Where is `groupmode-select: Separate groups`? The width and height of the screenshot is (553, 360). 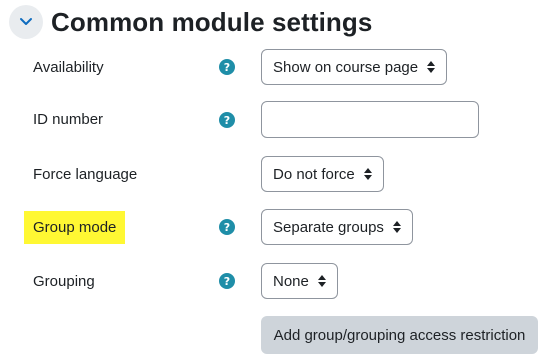 groupmode-select: Separate groups is located at coordinates (337, 227).